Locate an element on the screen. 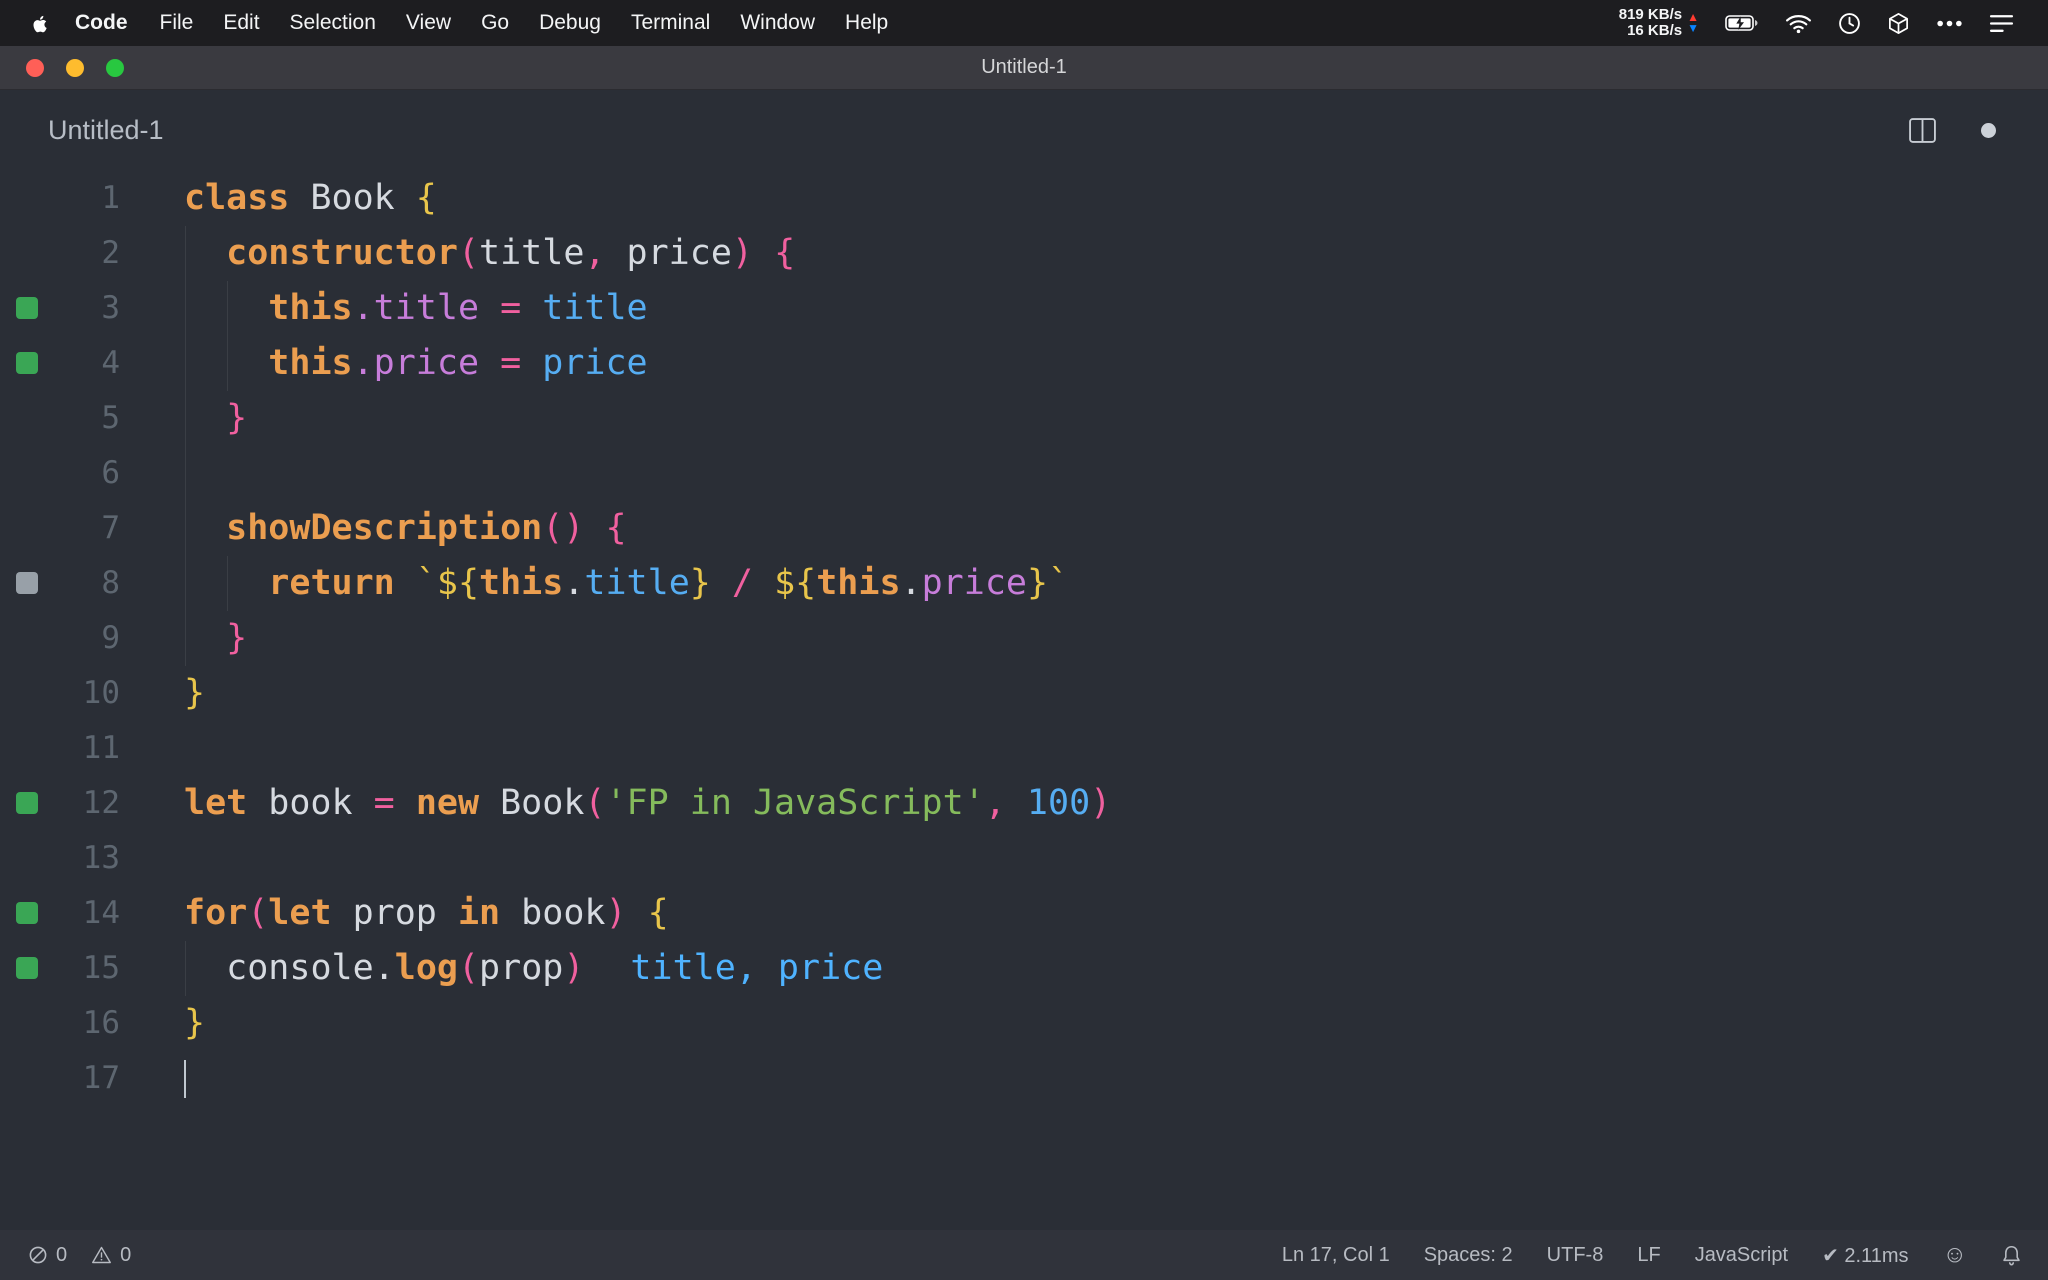  menu-app-name: Code is located at coordinates (101, 23).